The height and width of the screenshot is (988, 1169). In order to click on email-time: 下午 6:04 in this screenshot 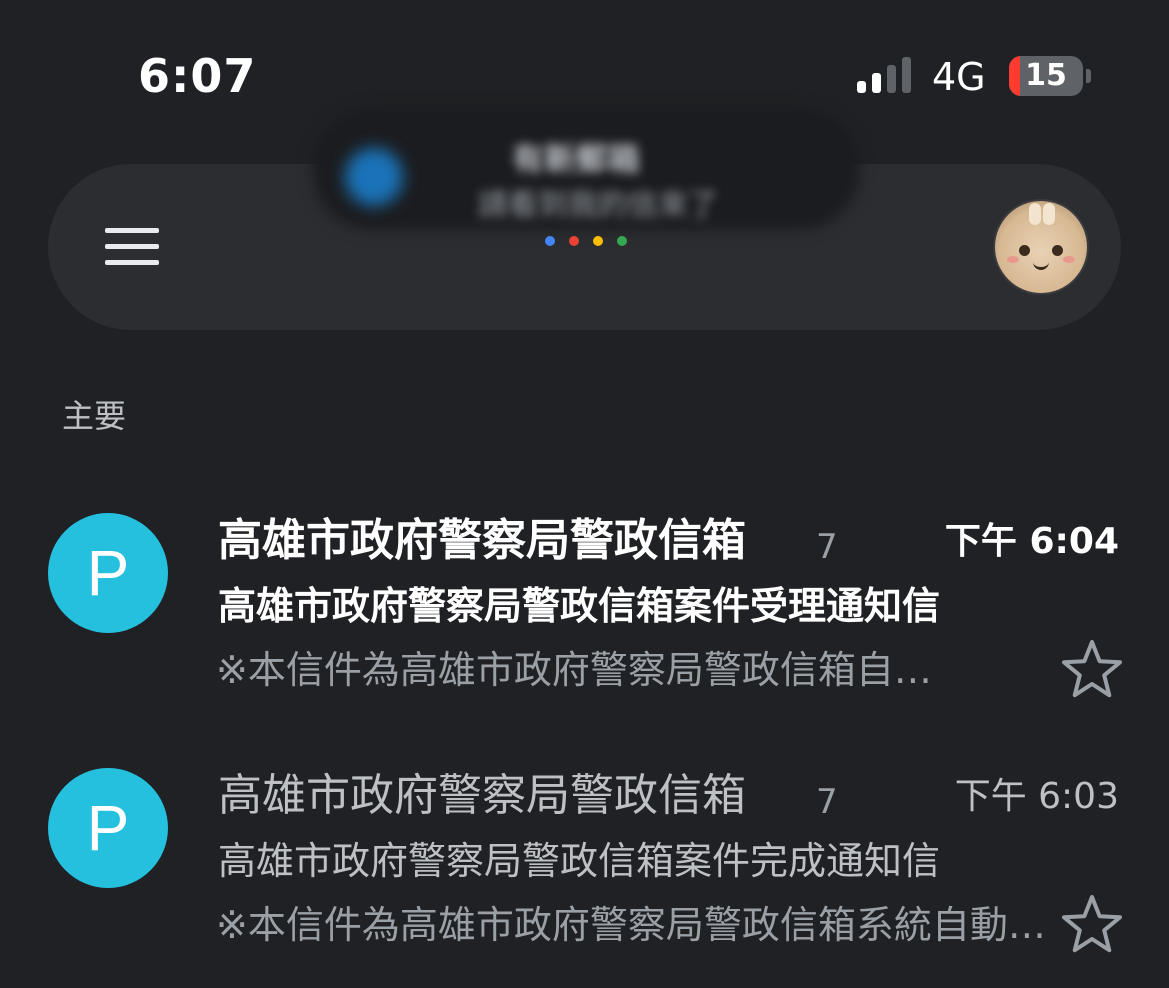, I will do `click(1031, 541)`.